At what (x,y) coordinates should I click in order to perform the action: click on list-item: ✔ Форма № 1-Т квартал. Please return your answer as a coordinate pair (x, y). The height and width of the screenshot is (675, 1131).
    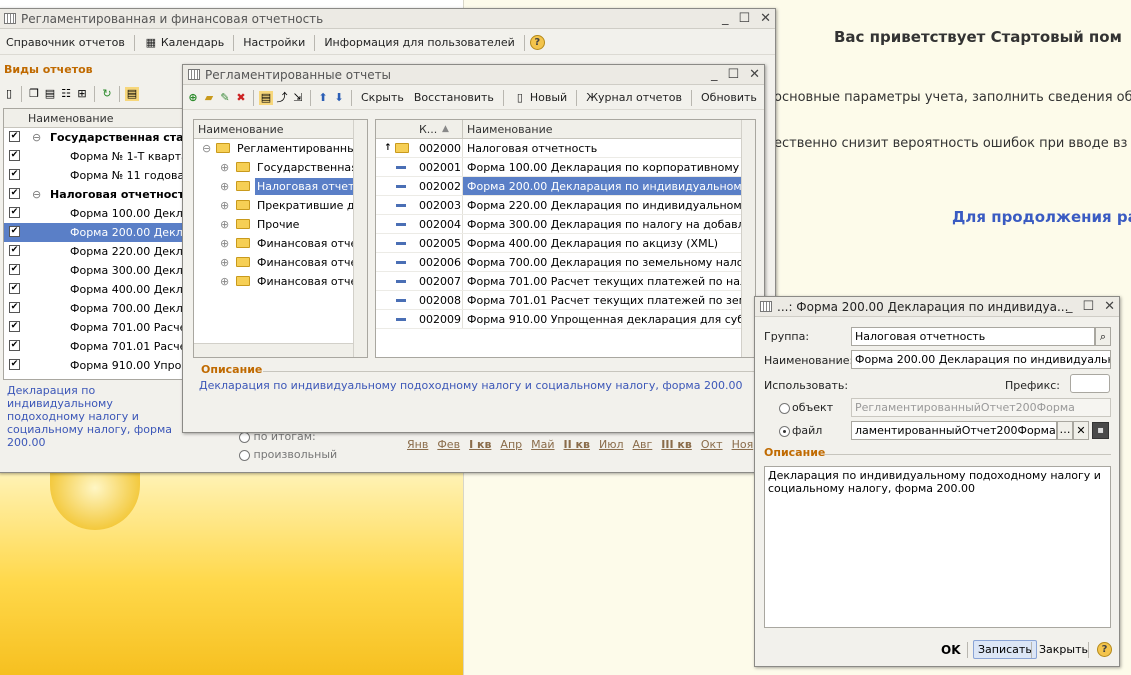
    Looking at the image, I should click on (98, 156).